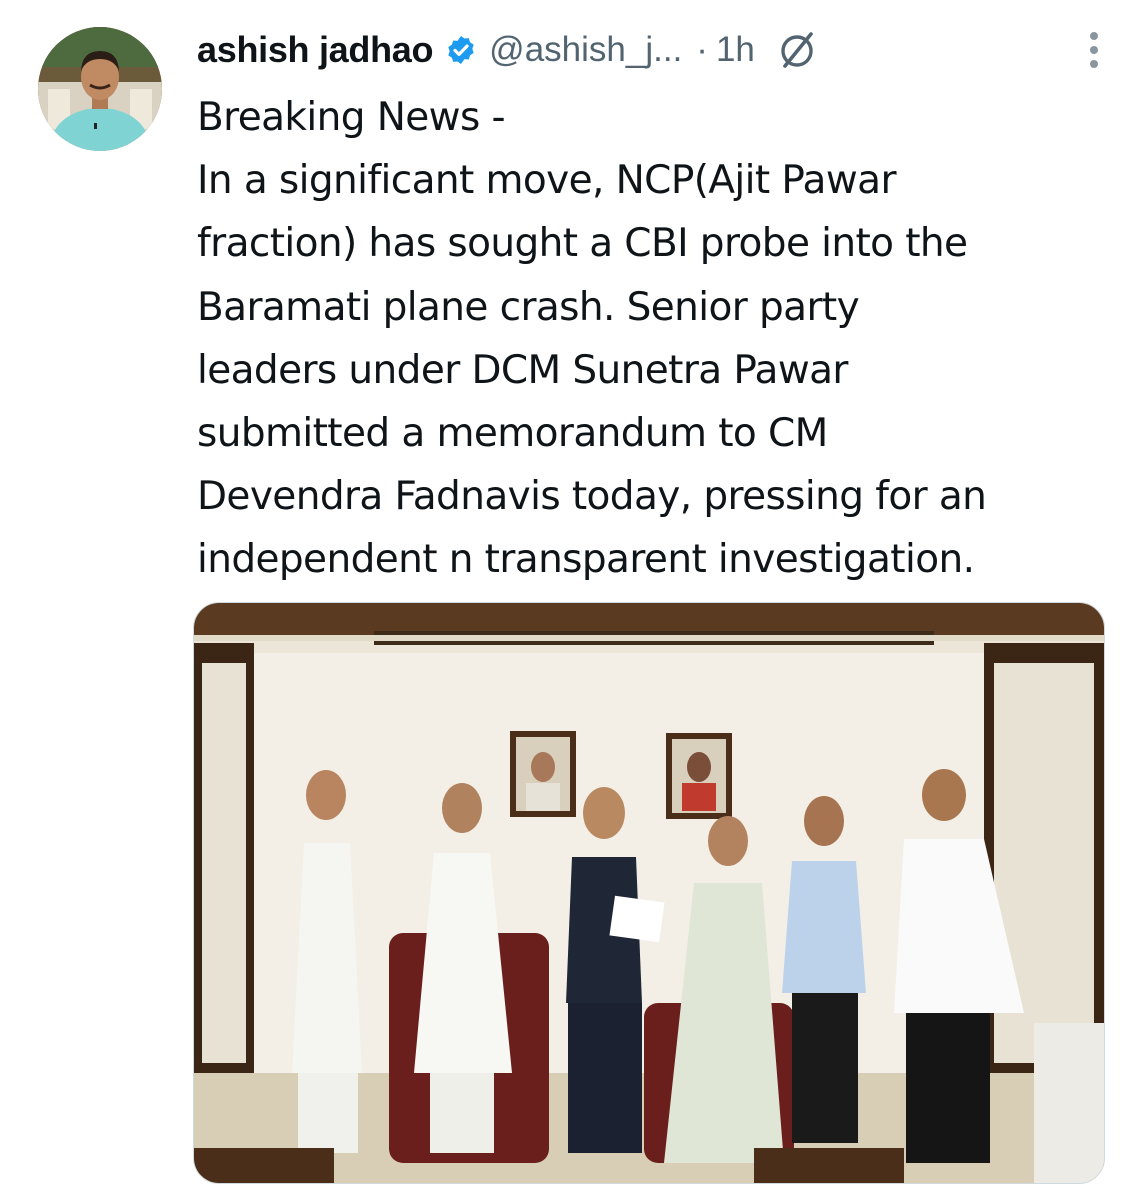  Describe the element at coordinates (315, 50) in the screenshot. I see `author-display-name: ashish jadhao` at that location.